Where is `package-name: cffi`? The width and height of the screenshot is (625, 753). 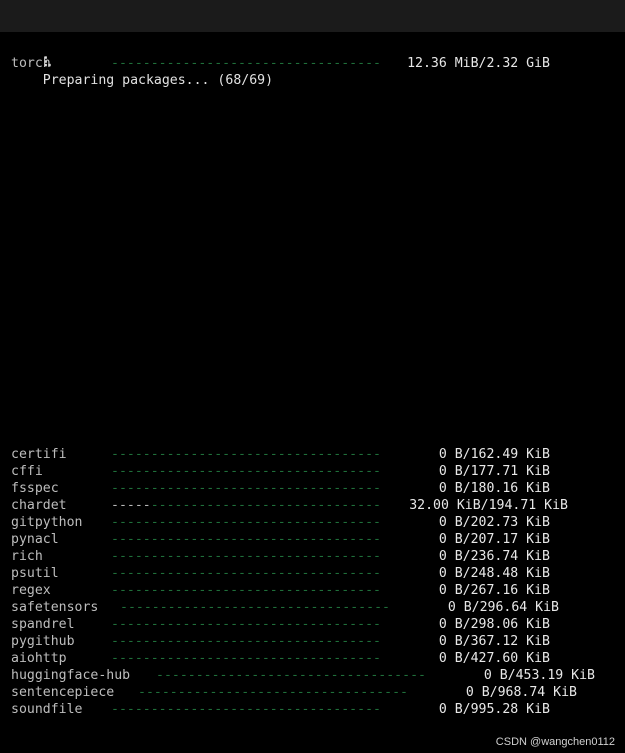 package-name: cffi is located at coordinates (27, 471).